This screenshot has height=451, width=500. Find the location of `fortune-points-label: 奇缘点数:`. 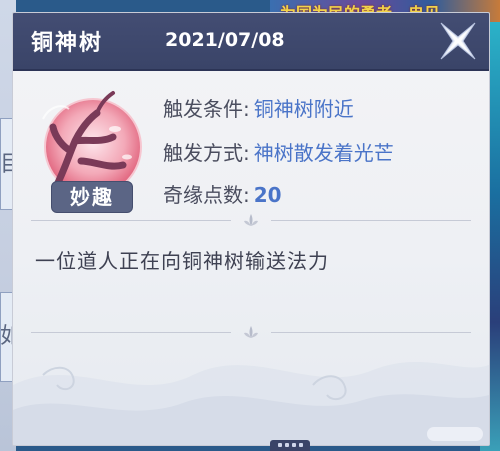

fortune-points-label: 奇缘点数: is located at coordinates (206, 195).